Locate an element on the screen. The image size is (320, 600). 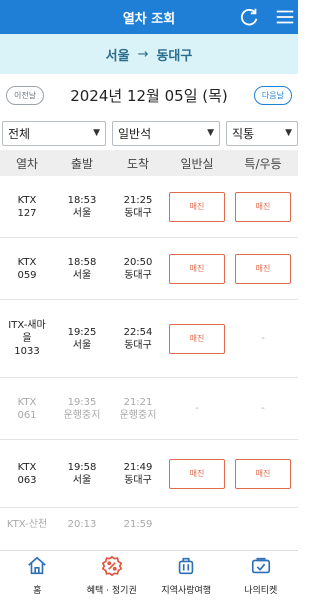
tab-travel-label: 지역사랑여행 is located at coordinates (186, 591).